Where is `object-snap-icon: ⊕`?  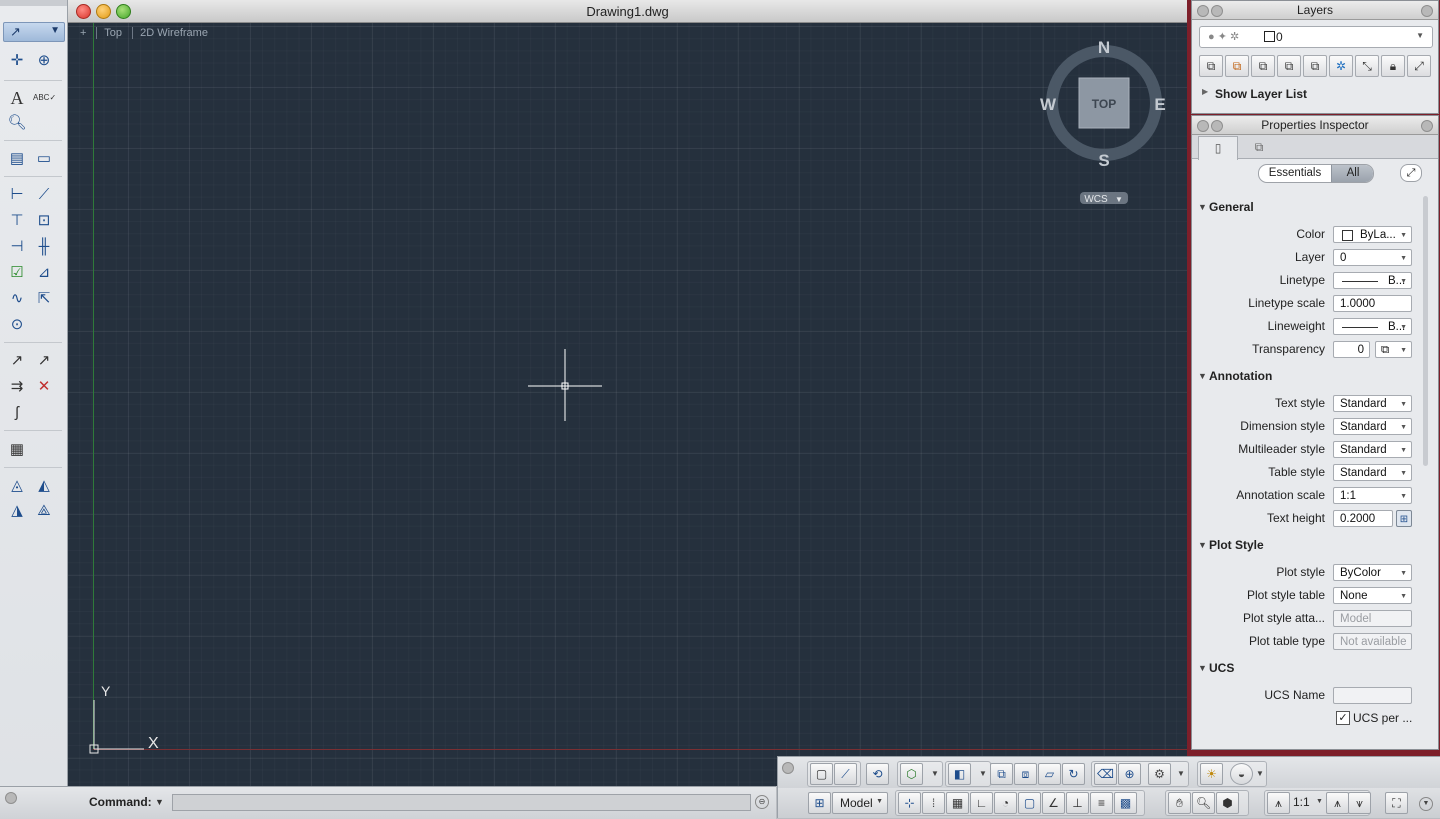
object-snap-icon: ⊕ is located at coordinates (44, 61).